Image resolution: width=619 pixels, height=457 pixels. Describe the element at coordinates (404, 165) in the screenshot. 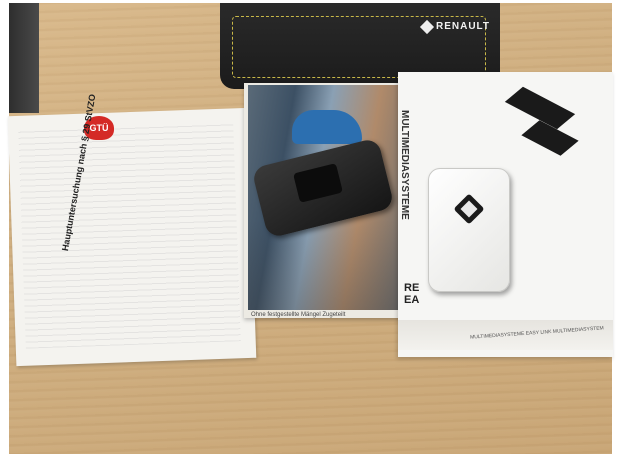

I see `multimedia-manual-title: MULTIMEDIASYSTEME` at that location.